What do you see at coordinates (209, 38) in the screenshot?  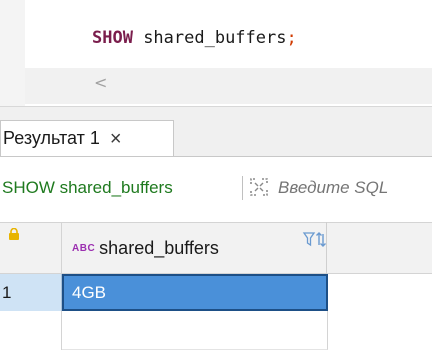 I see `sql-identifier: shared_buffers` at bounding box center [209, 38].